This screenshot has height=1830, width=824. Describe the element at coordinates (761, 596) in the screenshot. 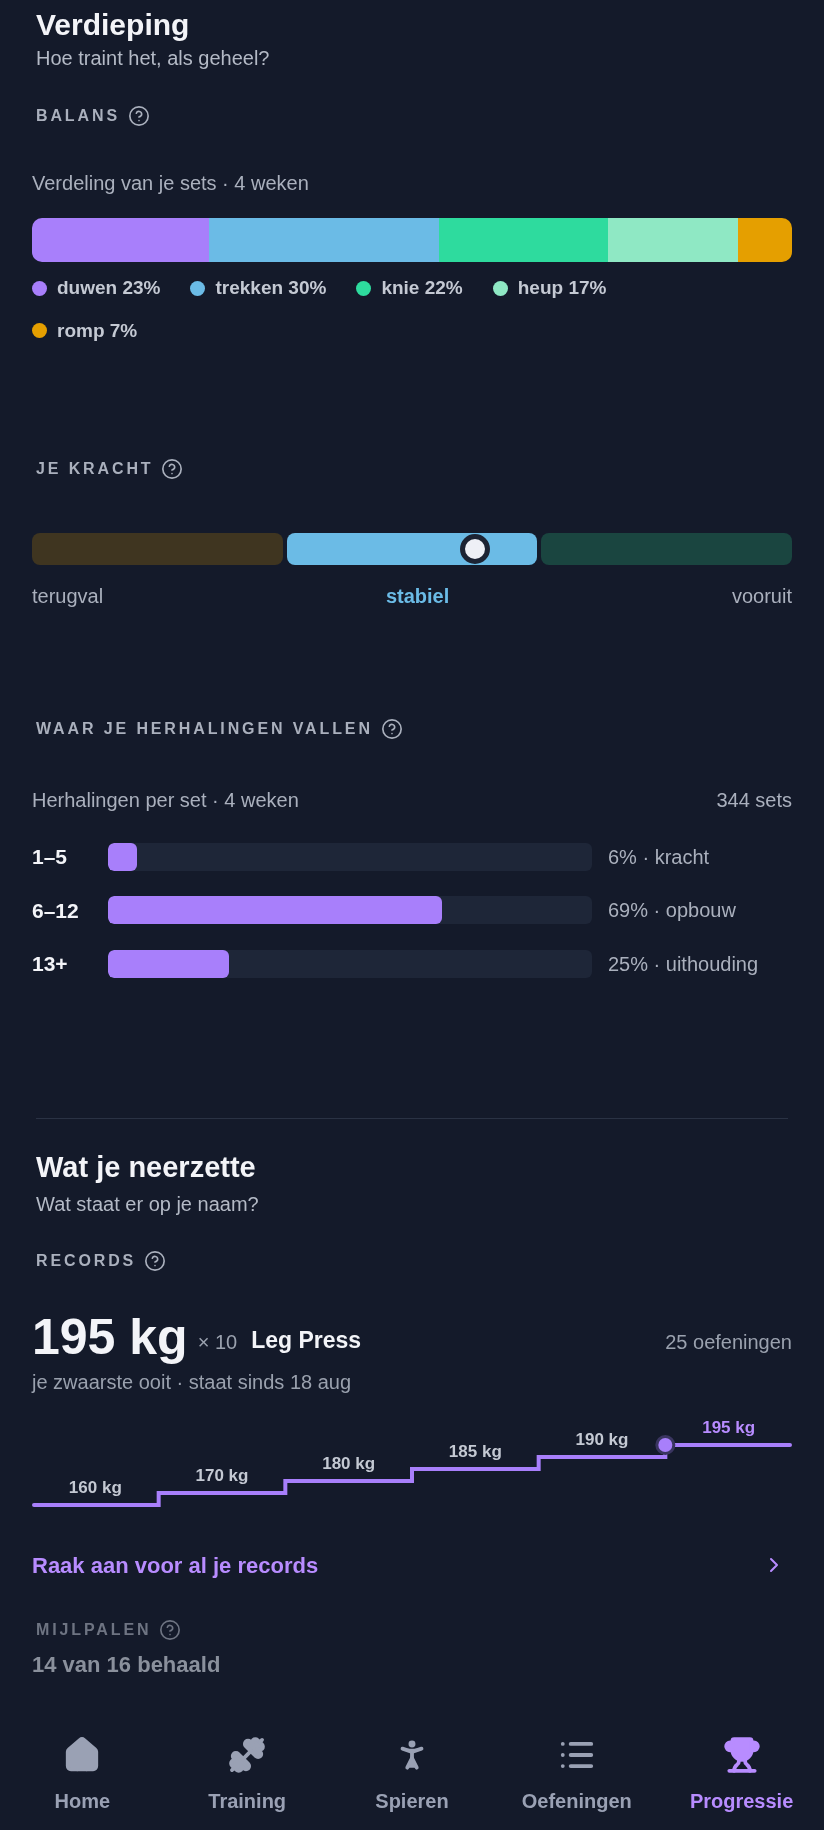

I see `strength-label: vooruit` at that location.